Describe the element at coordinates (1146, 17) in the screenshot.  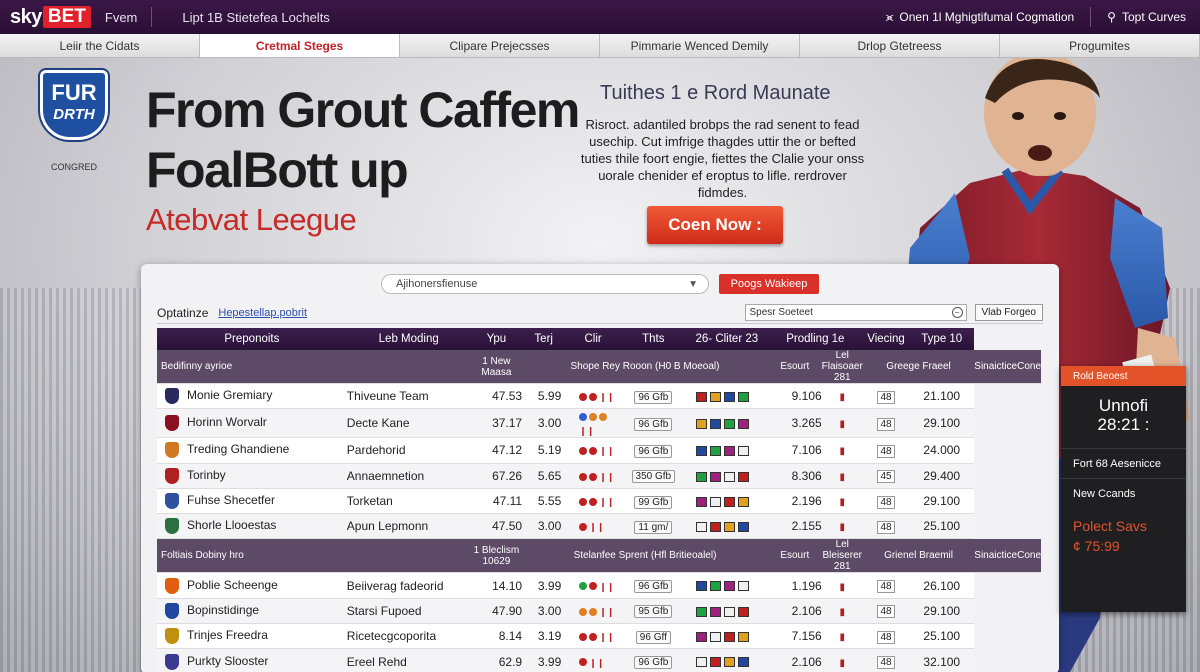
I see `top-link-2: ⚲ Topt Curves` at that location.